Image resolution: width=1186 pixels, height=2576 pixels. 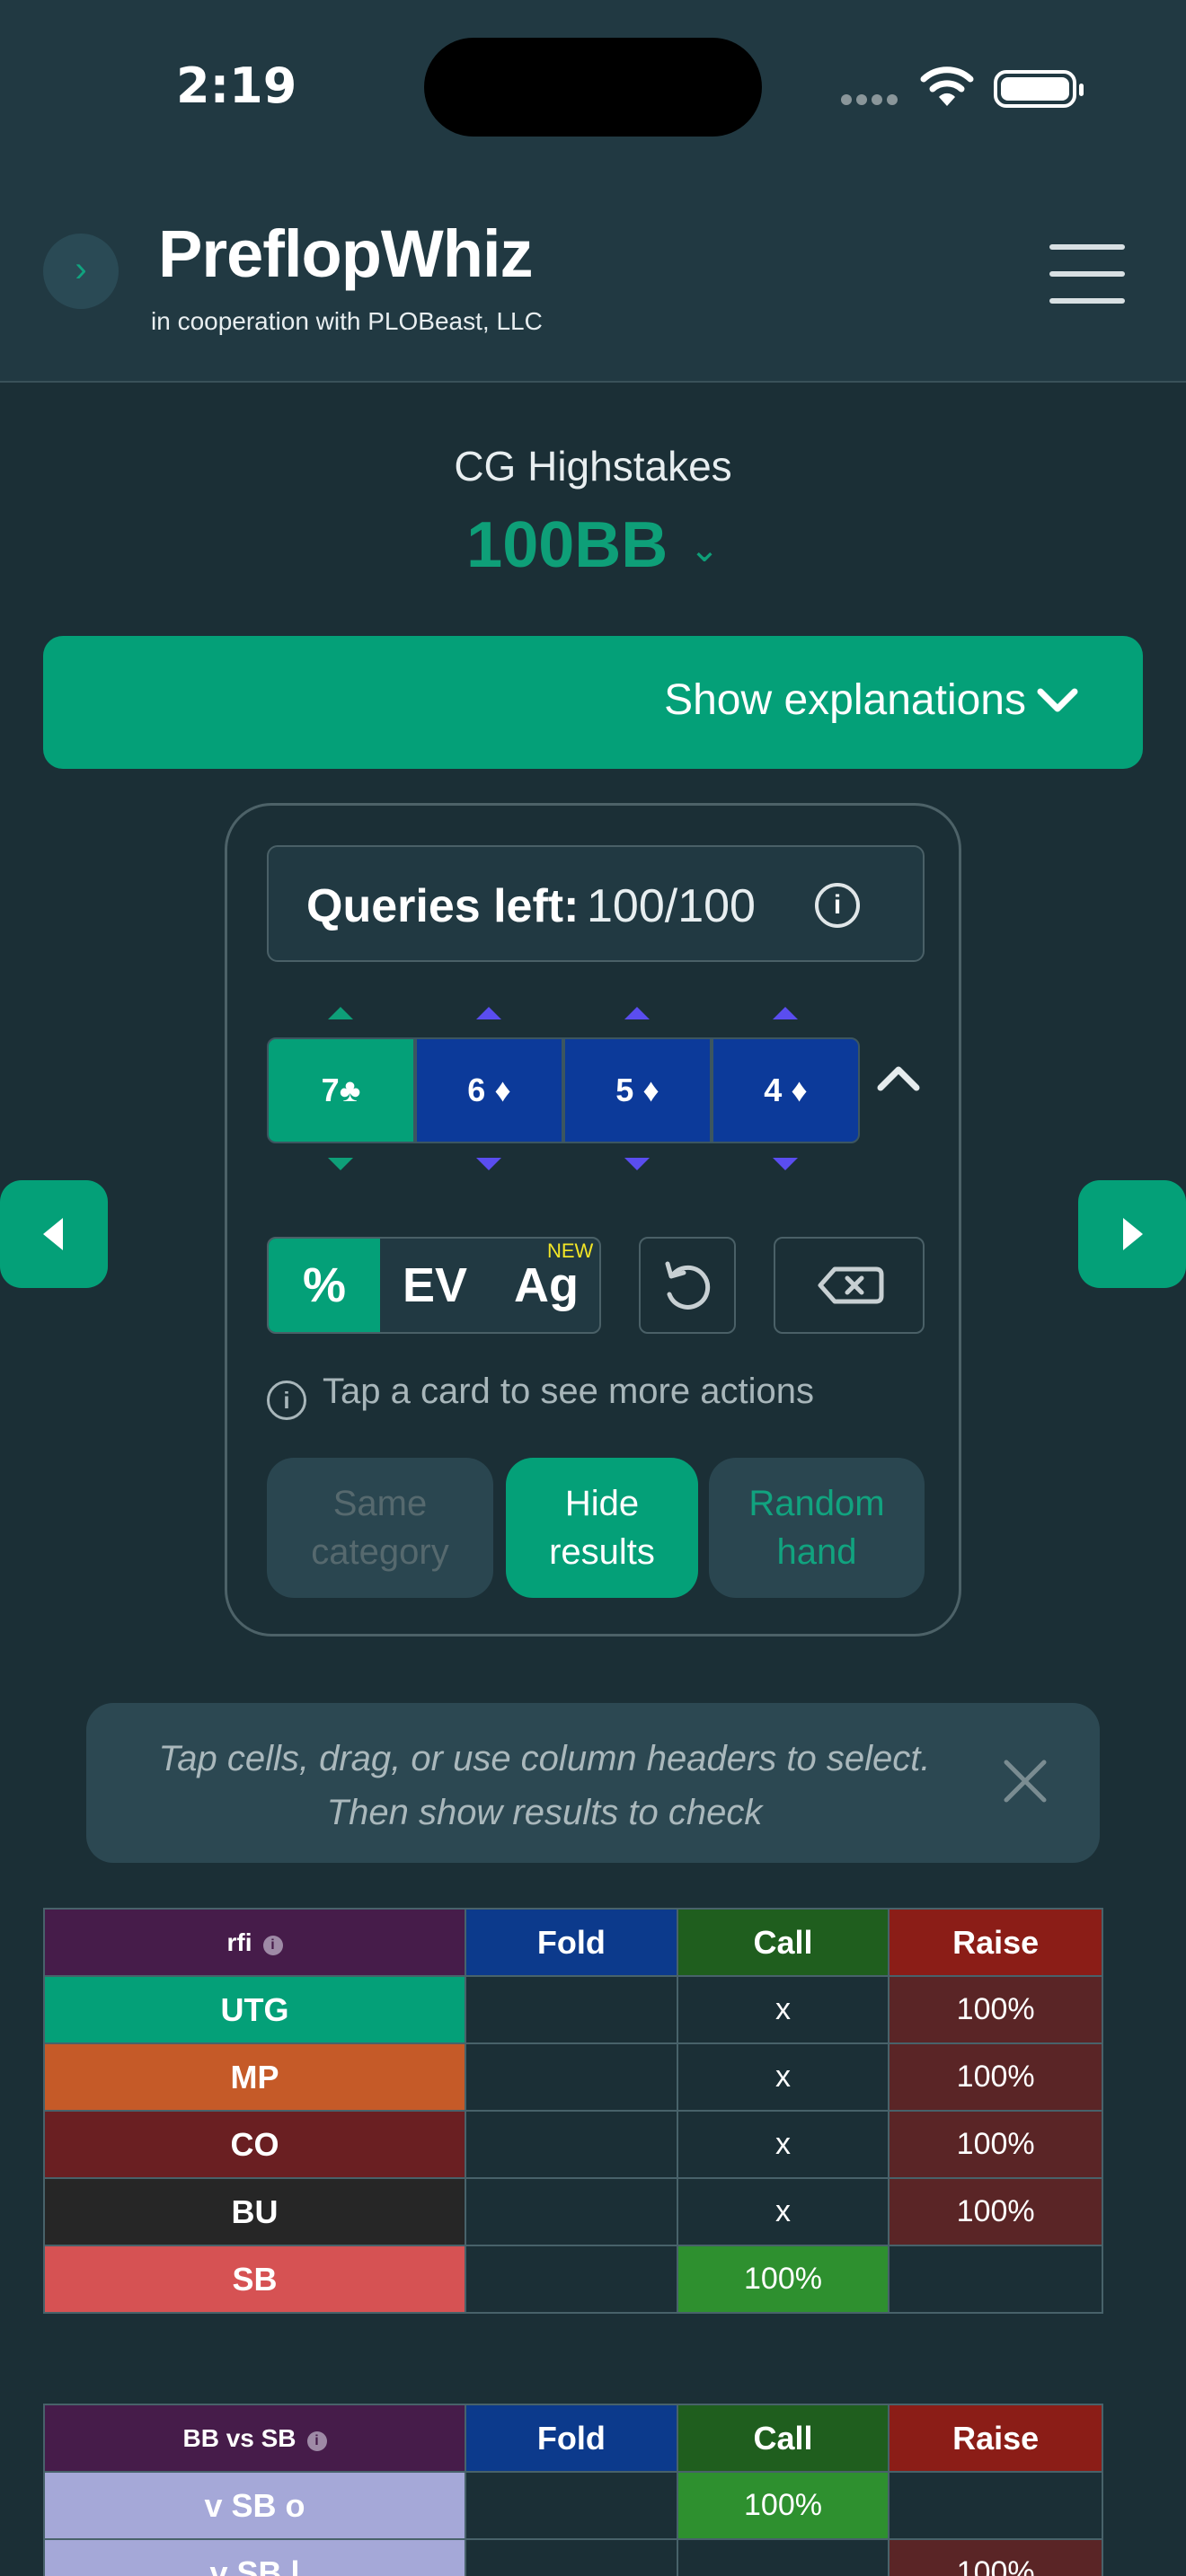 What do you see at coordinates (346, 253) in the screenshot?
I see `brand-logo: PreflopWhiz` at bounding box center [346, 253].